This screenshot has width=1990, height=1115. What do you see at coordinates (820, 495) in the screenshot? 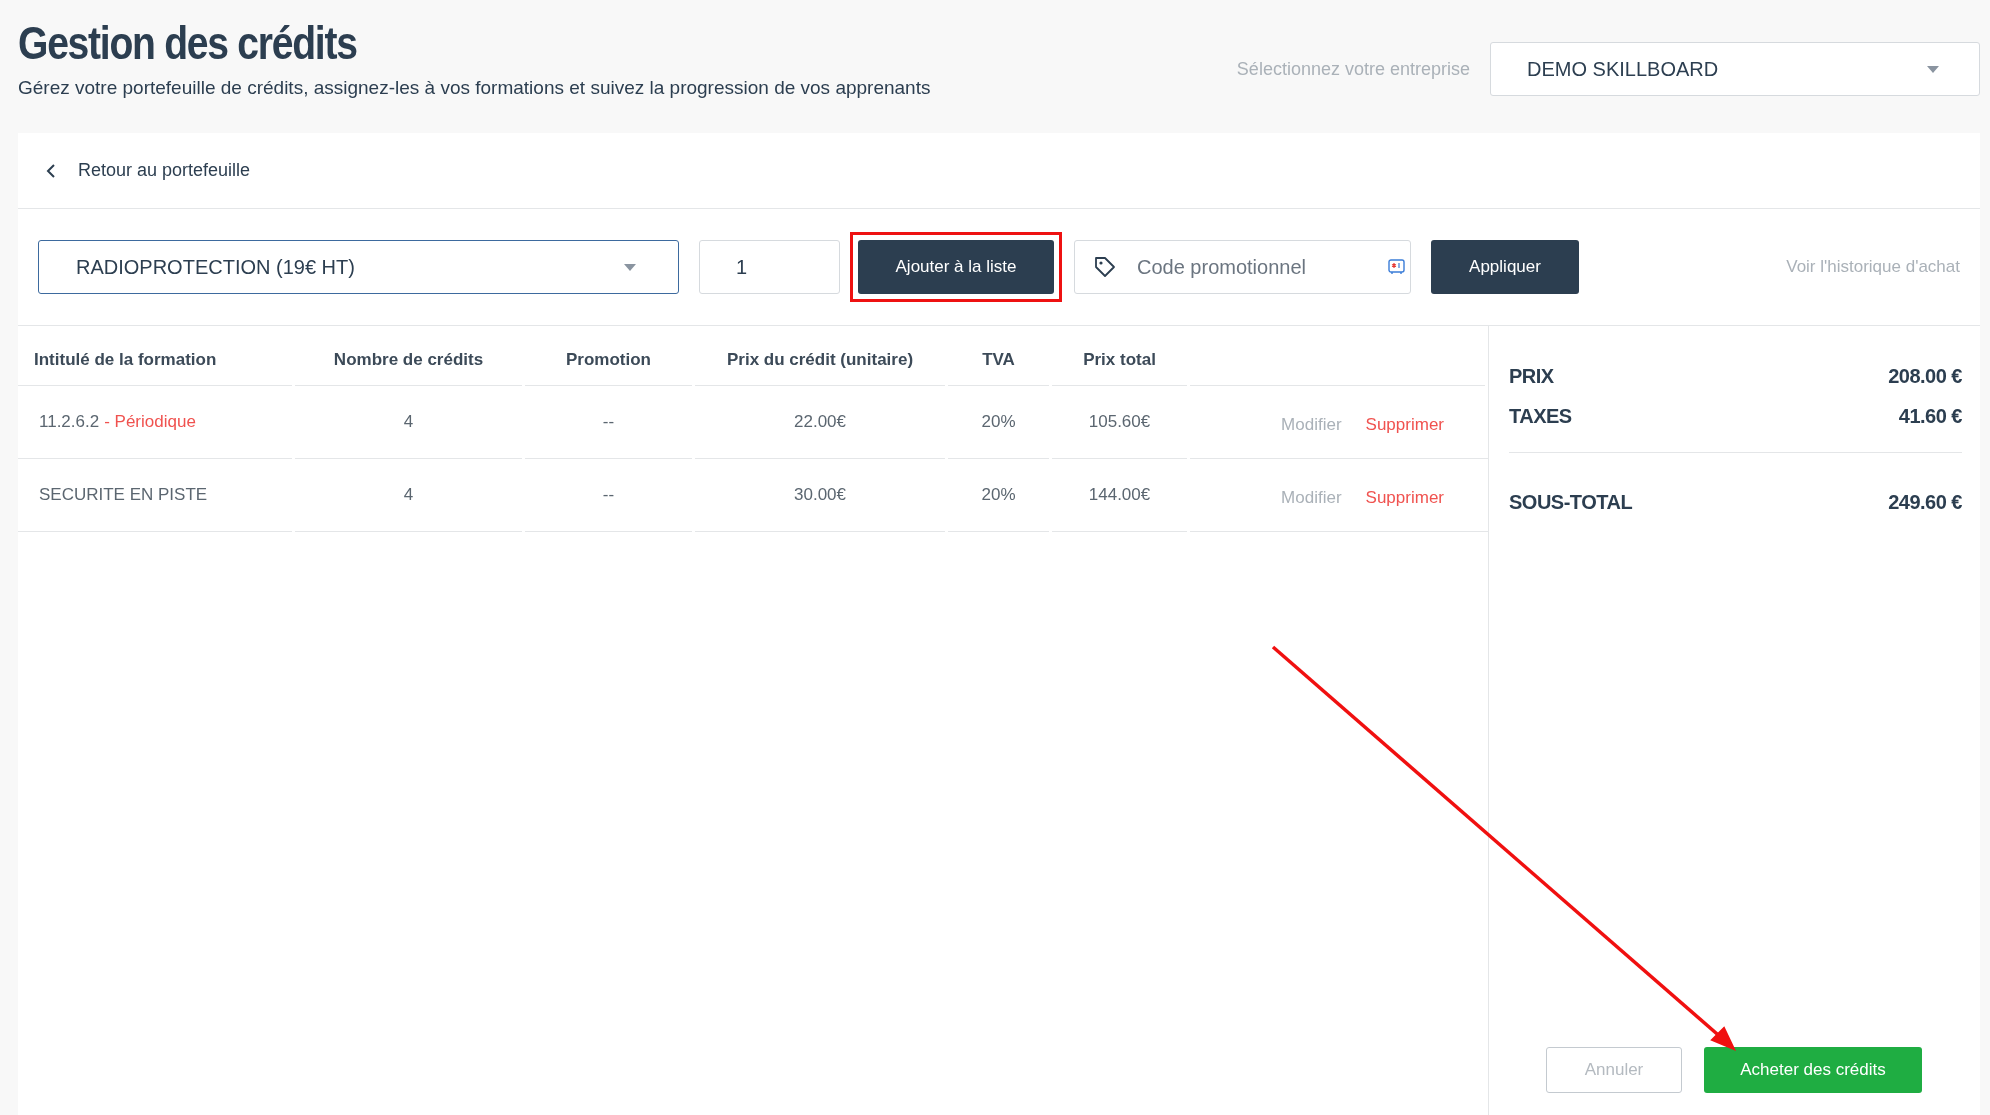
I see `table-cell: 30.00€` at bounding box center [820, 495].